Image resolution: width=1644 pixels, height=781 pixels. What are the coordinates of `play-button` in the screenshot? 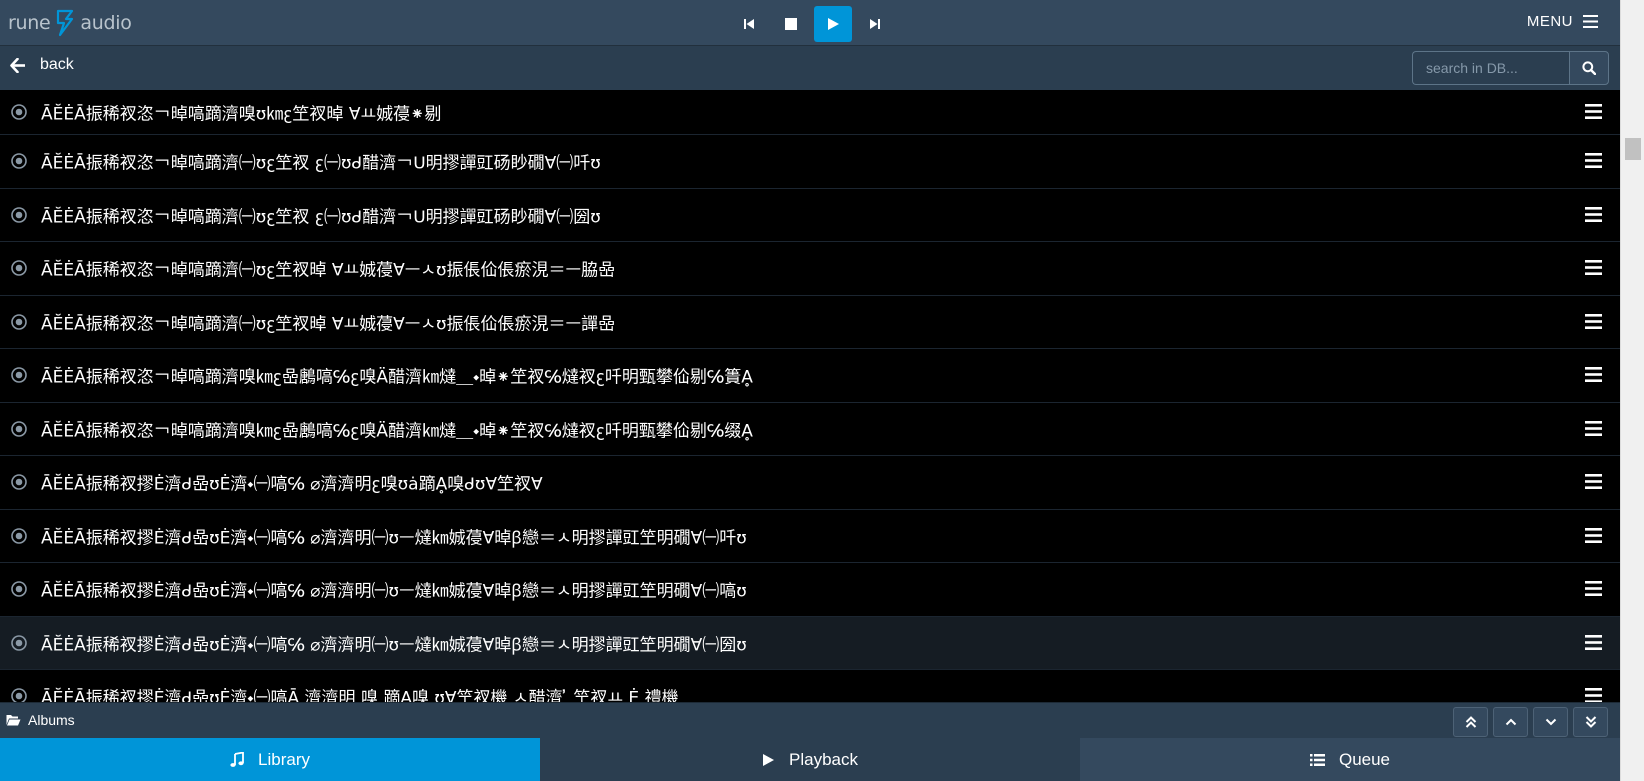 It's located at (833, 24).